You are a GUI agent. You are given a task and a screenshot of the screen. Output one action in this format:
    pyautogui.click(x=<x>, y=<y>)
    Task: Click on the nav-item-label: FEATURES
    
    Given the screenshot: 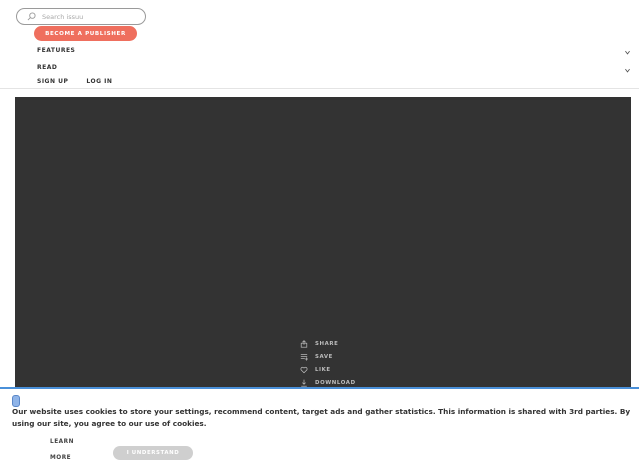 What is the action you would take?
    pyautogui.click(x=56, y=50)
    